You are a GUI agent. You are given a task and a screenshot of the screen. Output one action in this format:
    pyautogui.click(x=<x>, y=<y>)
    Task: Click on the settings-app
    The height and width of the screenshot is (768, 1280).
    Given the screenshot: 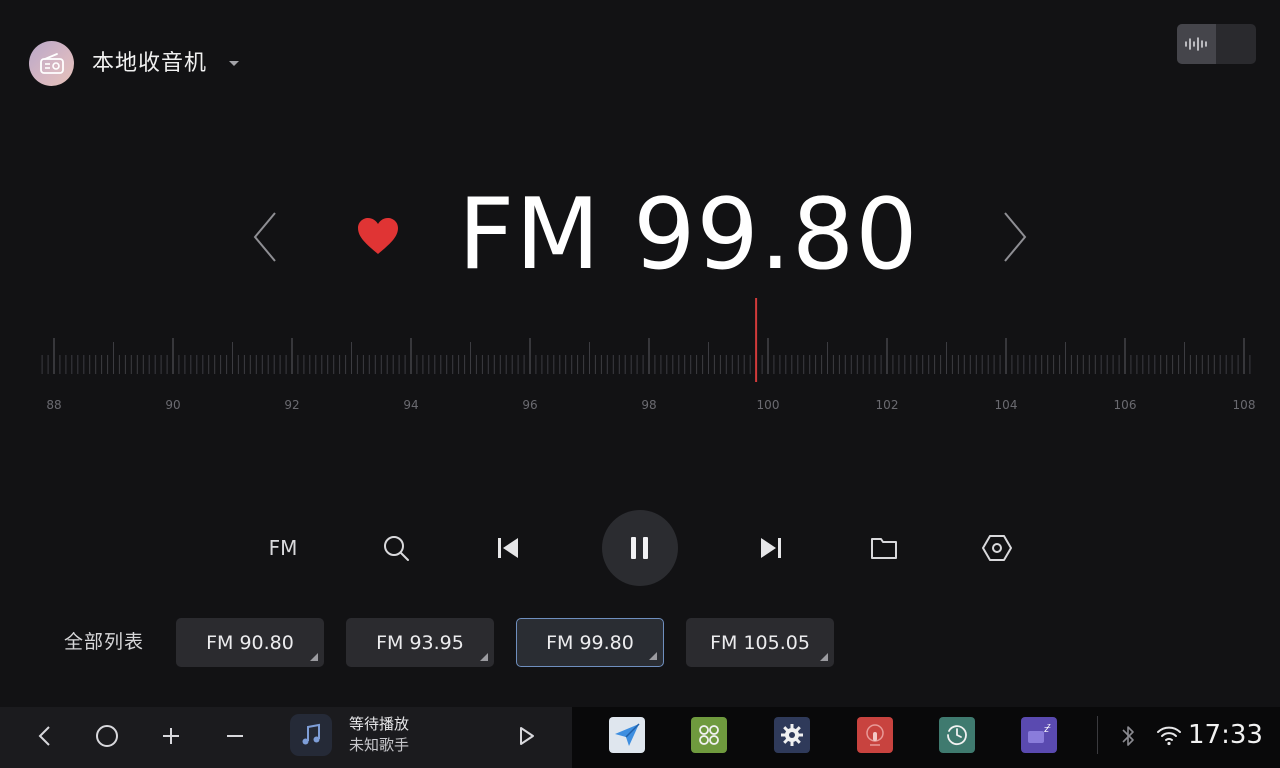 What is the action you would take?
    pyautogui.click(x=792, y=735)
    